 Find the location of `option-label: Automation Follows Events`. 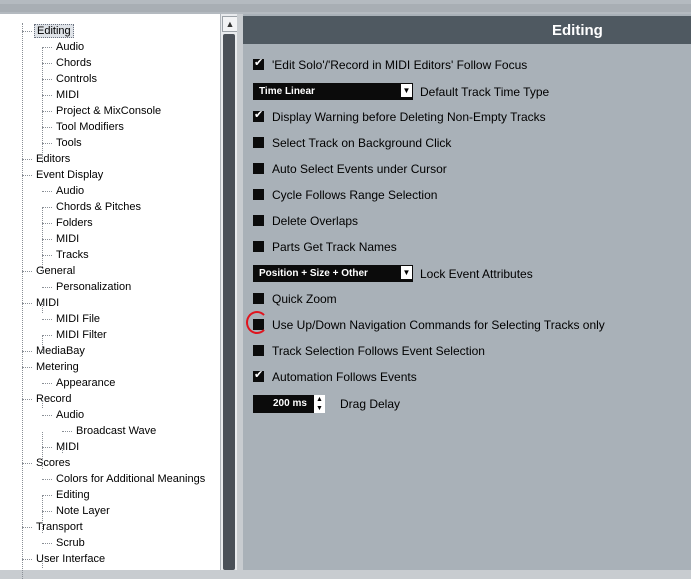

option-label: Automation Follows Events is located at coordinates (344, 377).